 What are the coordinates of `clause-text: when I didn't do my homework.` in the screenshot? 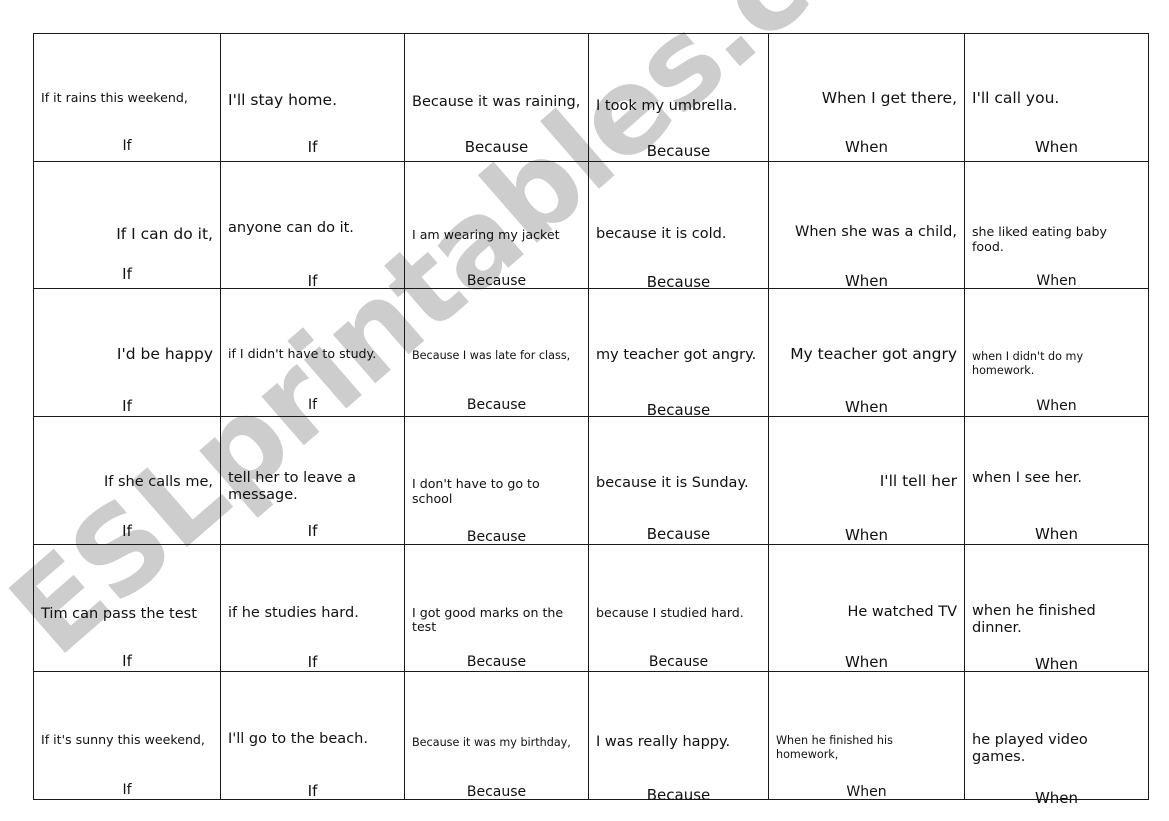 It's located at (1028, 363).